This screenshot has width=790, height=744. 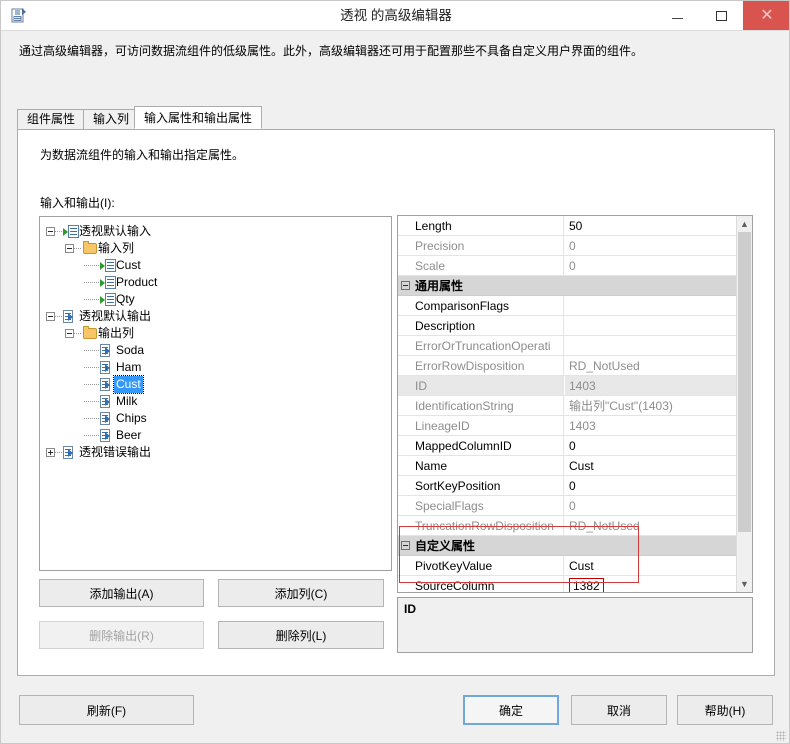 I want to click on tab-component-properties: 组件属性, so click(x=51, y=119).